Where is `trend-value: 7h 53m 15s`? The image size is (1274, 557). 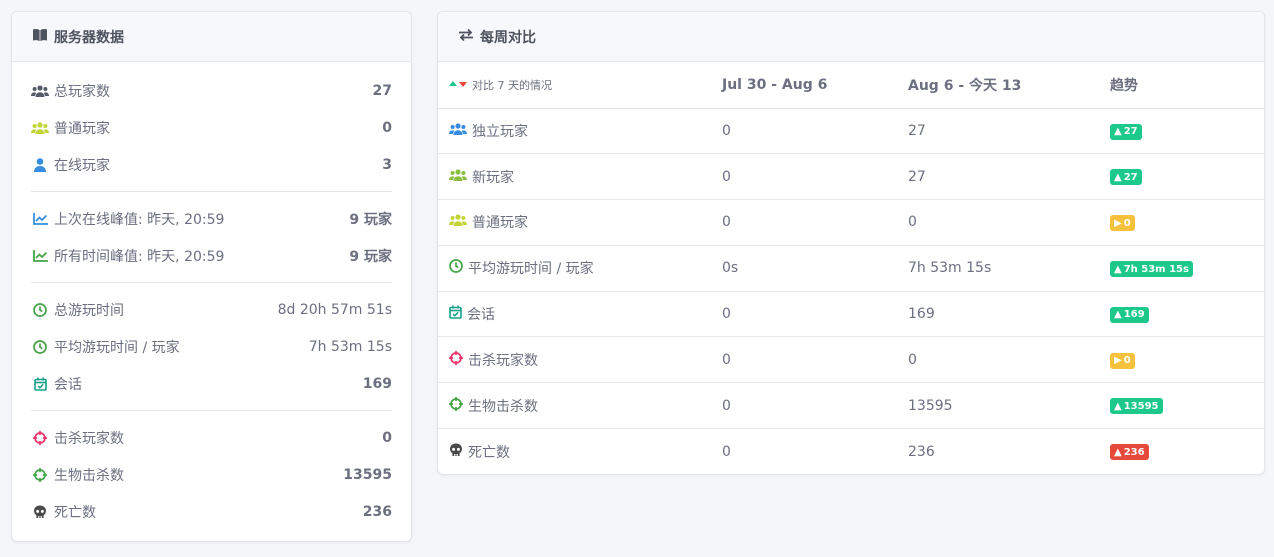 trend-value: 7h 53m 15s is located at coordinates (1156, 269).